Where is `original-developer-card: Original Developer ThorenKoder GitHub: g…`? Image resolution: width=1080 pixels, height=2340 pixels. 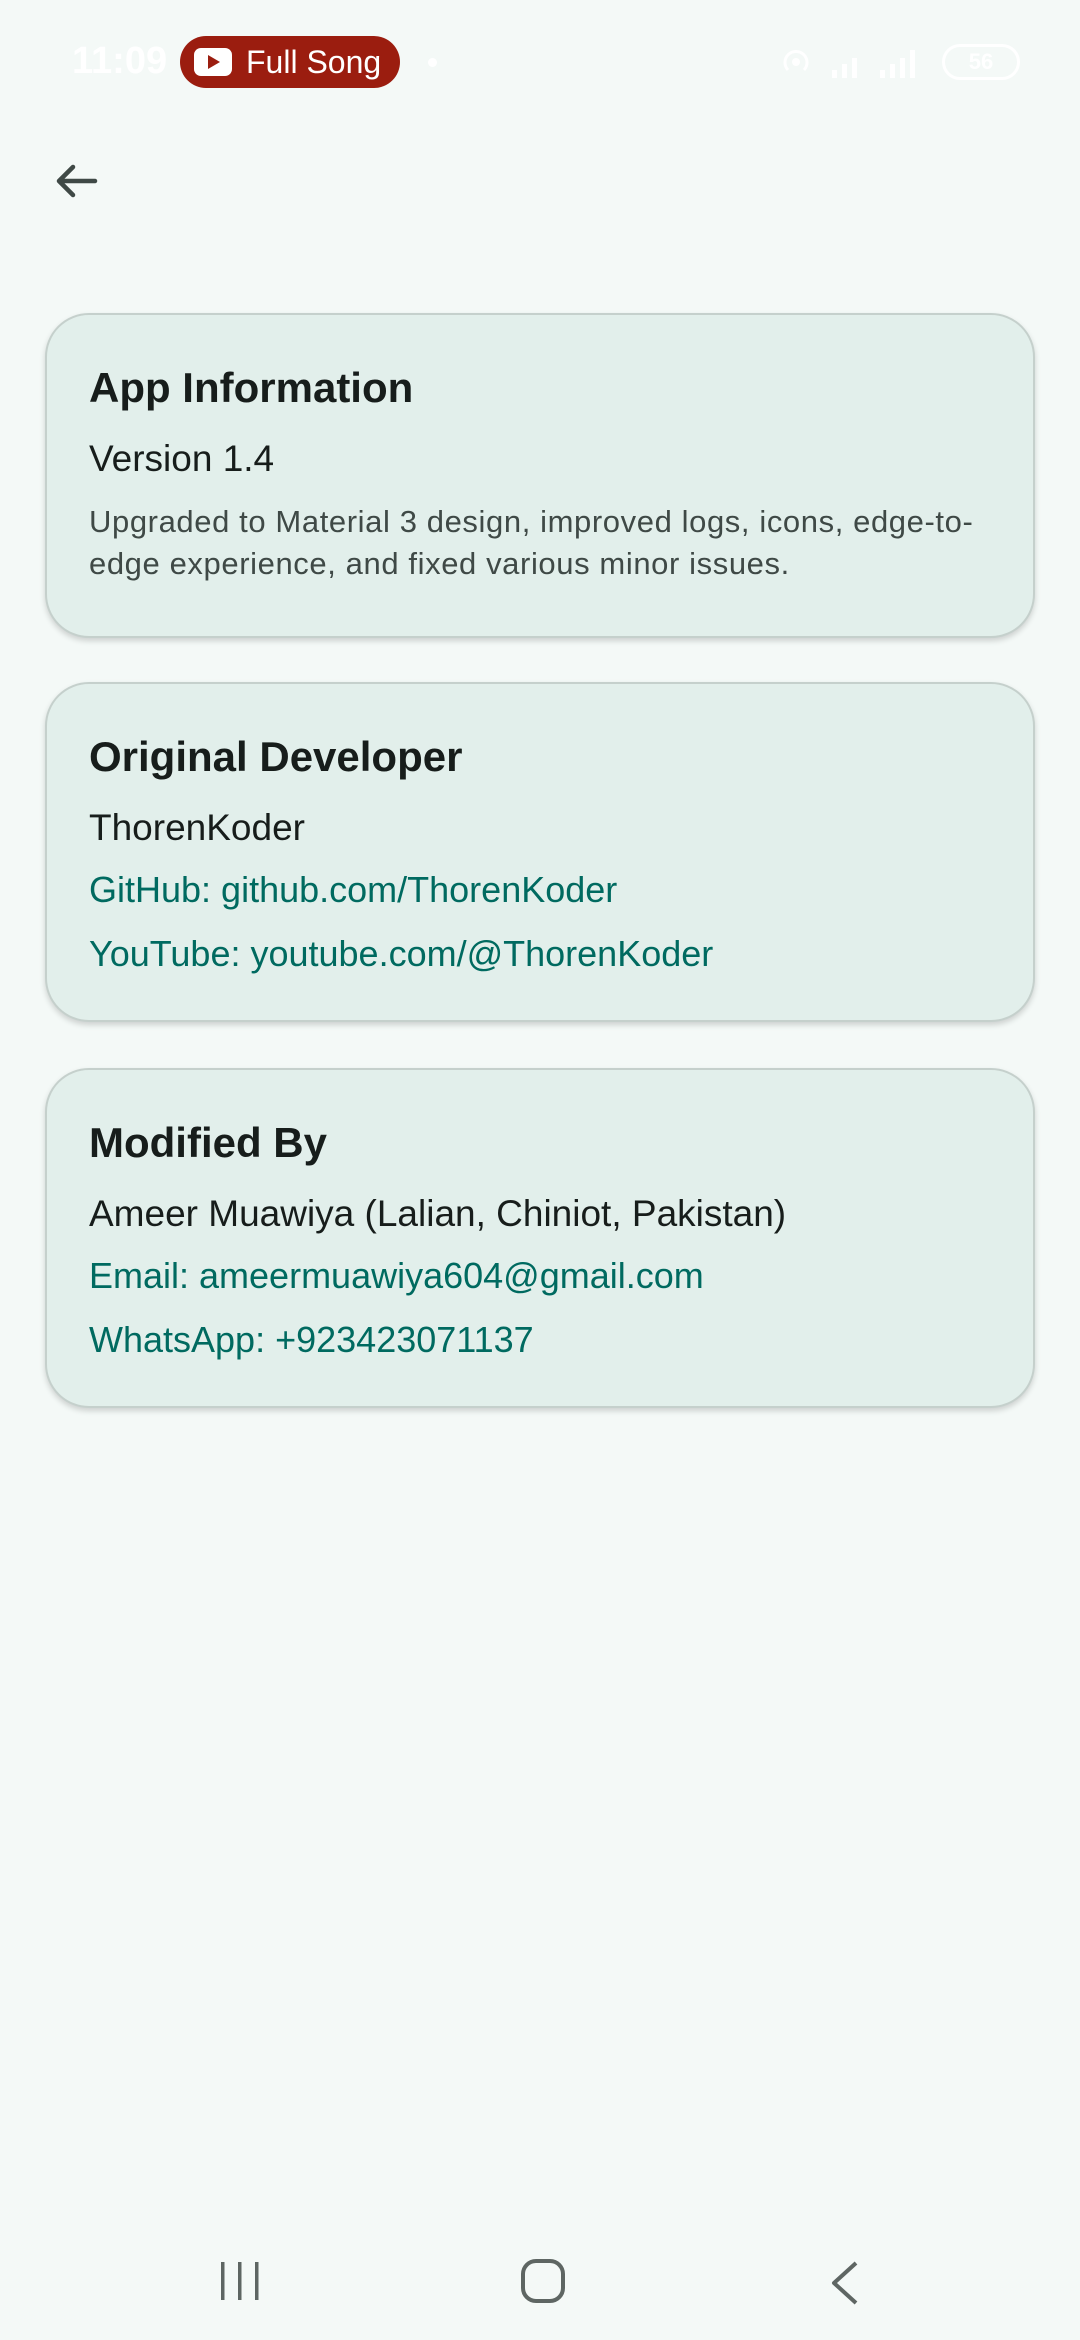
original-developer-card: Original Developer ThorenKoder GitHub: g… is located at coordinates (540, 852).